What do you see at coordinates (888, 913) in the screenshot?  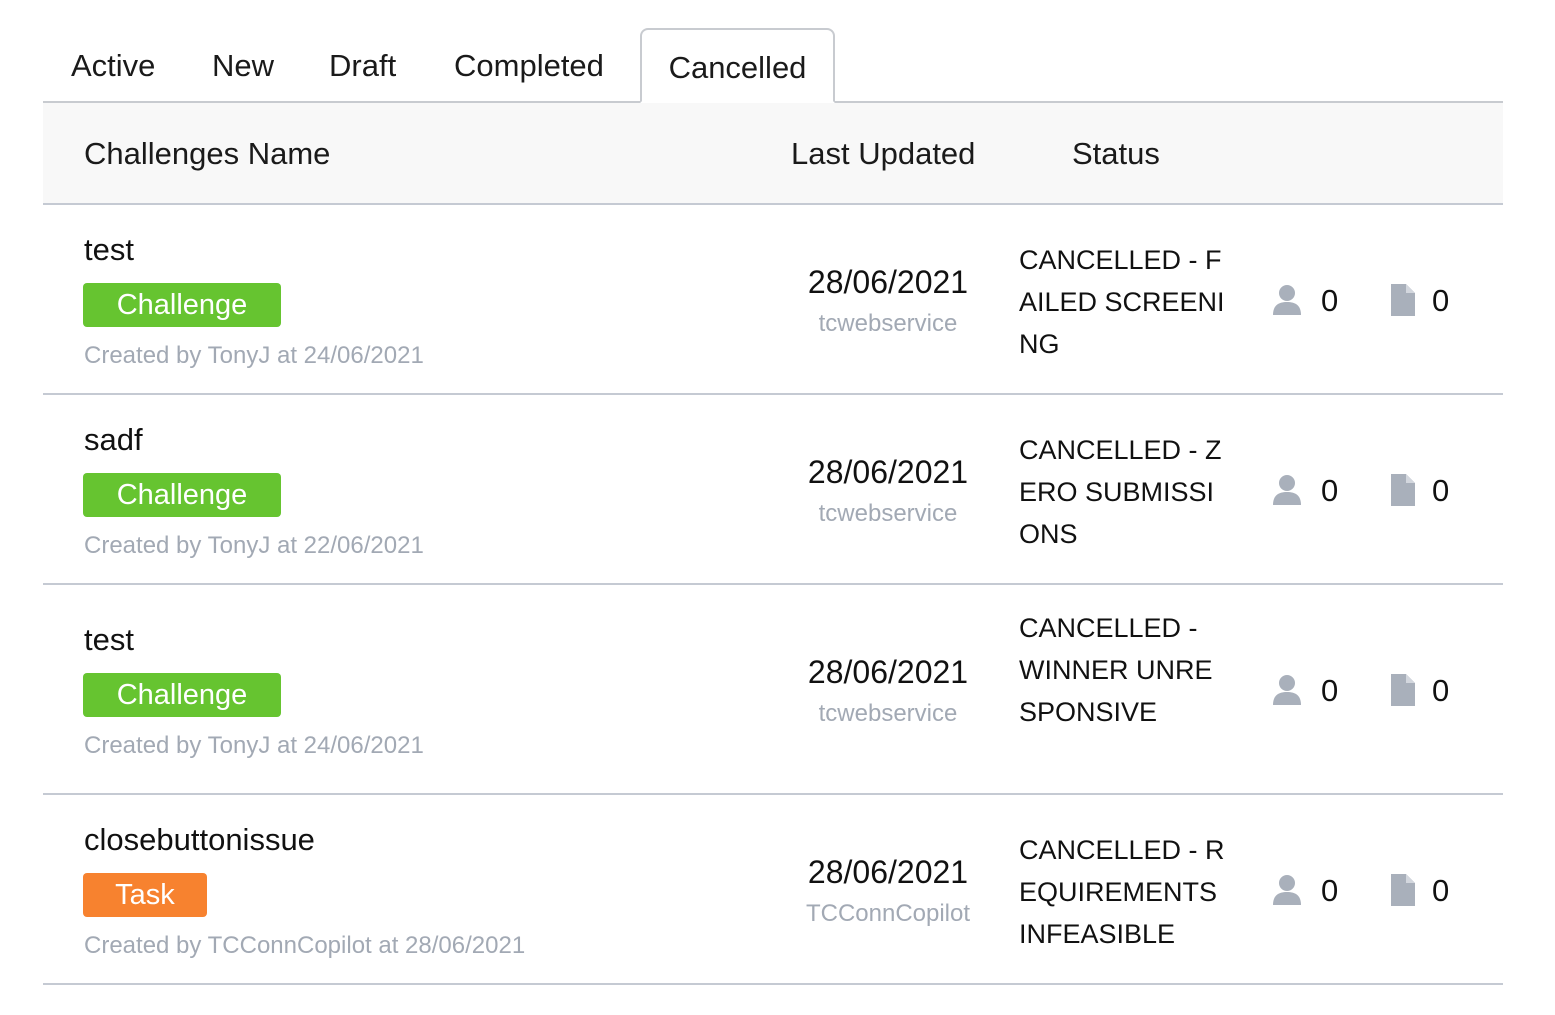 I see `last-updated-by: TCConnCopilot` at bounding box center [888, 913].